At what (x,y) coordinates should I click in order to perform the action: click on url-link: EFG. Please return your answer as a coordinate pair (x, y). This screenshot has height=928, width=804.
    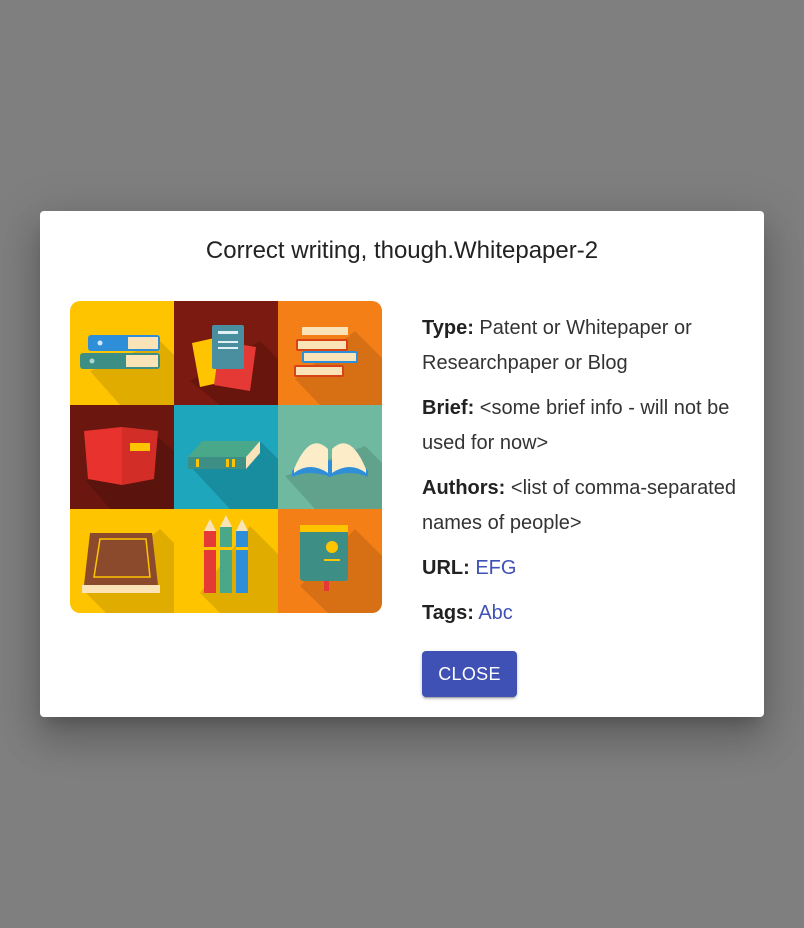
    Looking at the image, I should click on (495, 568).